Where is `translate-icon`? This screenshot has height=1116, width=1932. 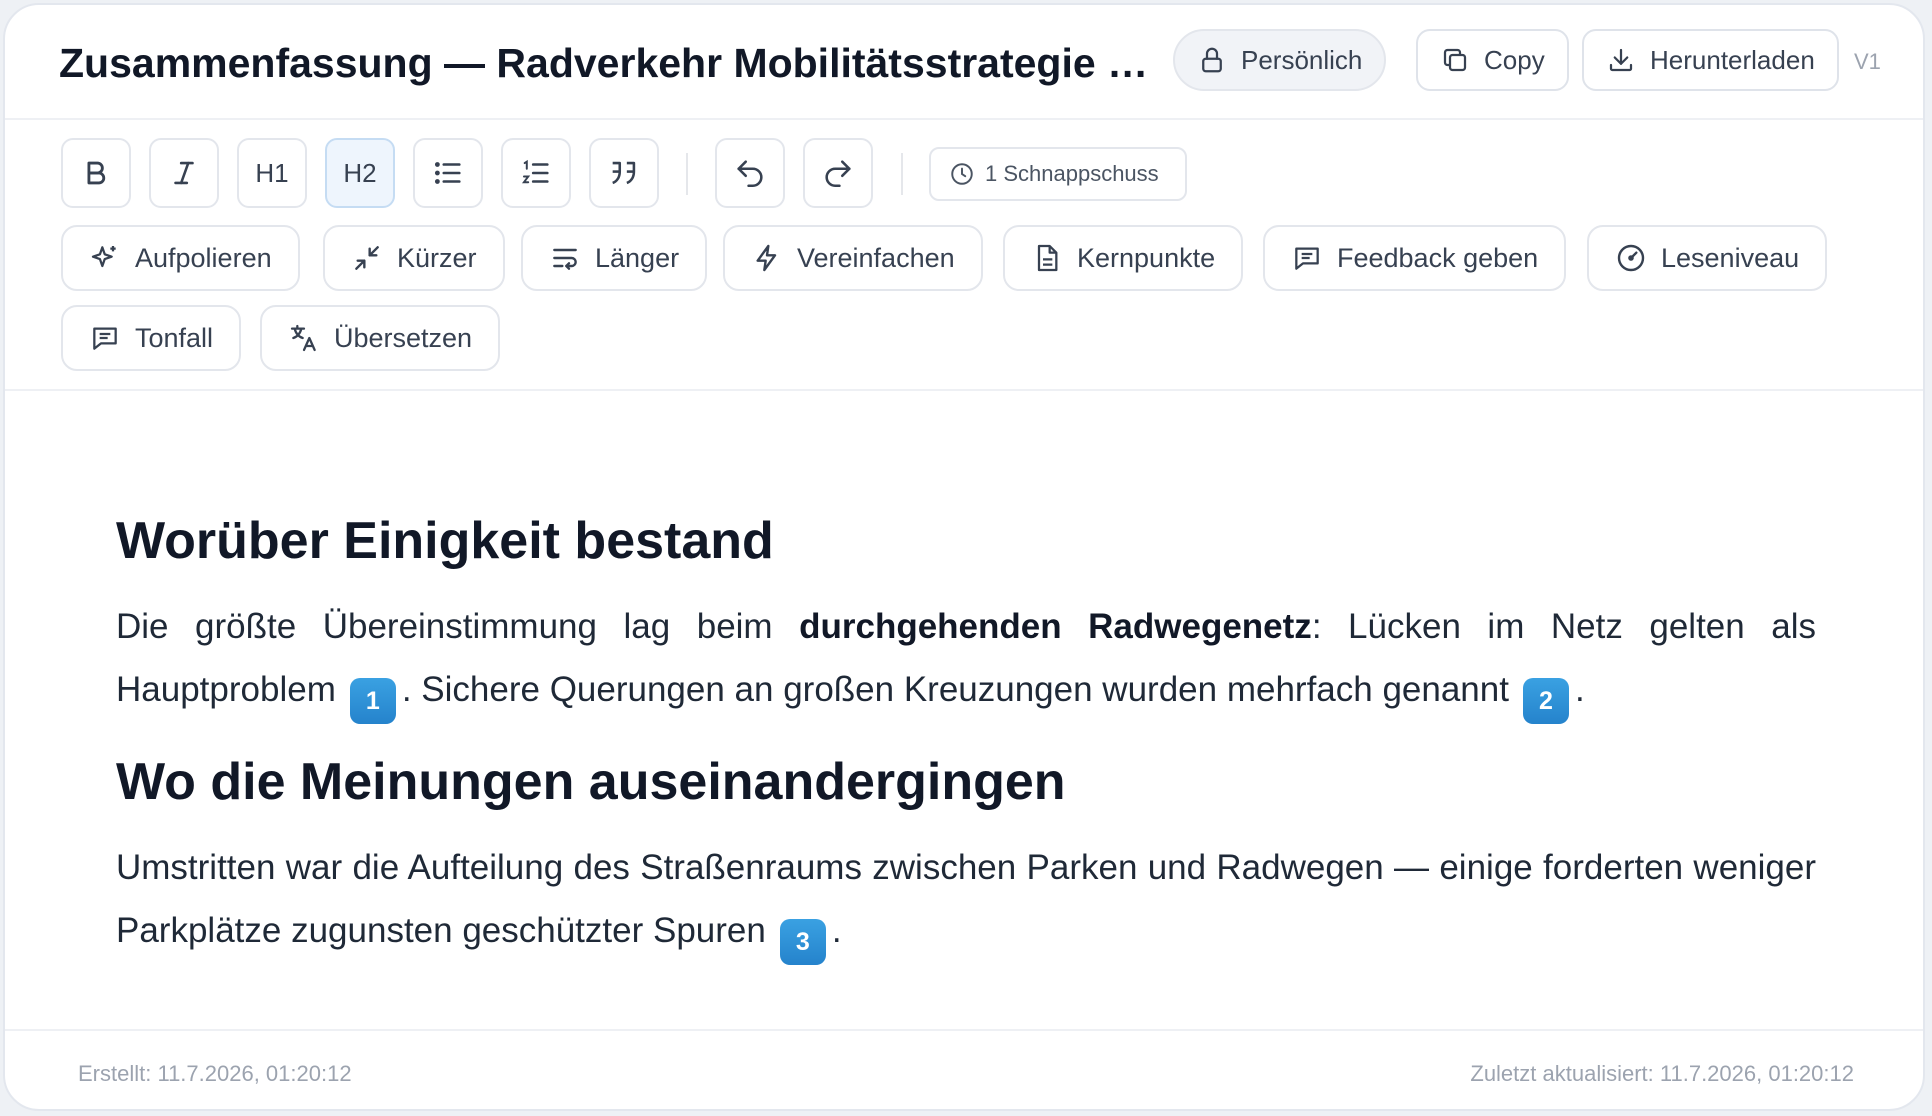 translate-icon is located at coordinates (303, 338).